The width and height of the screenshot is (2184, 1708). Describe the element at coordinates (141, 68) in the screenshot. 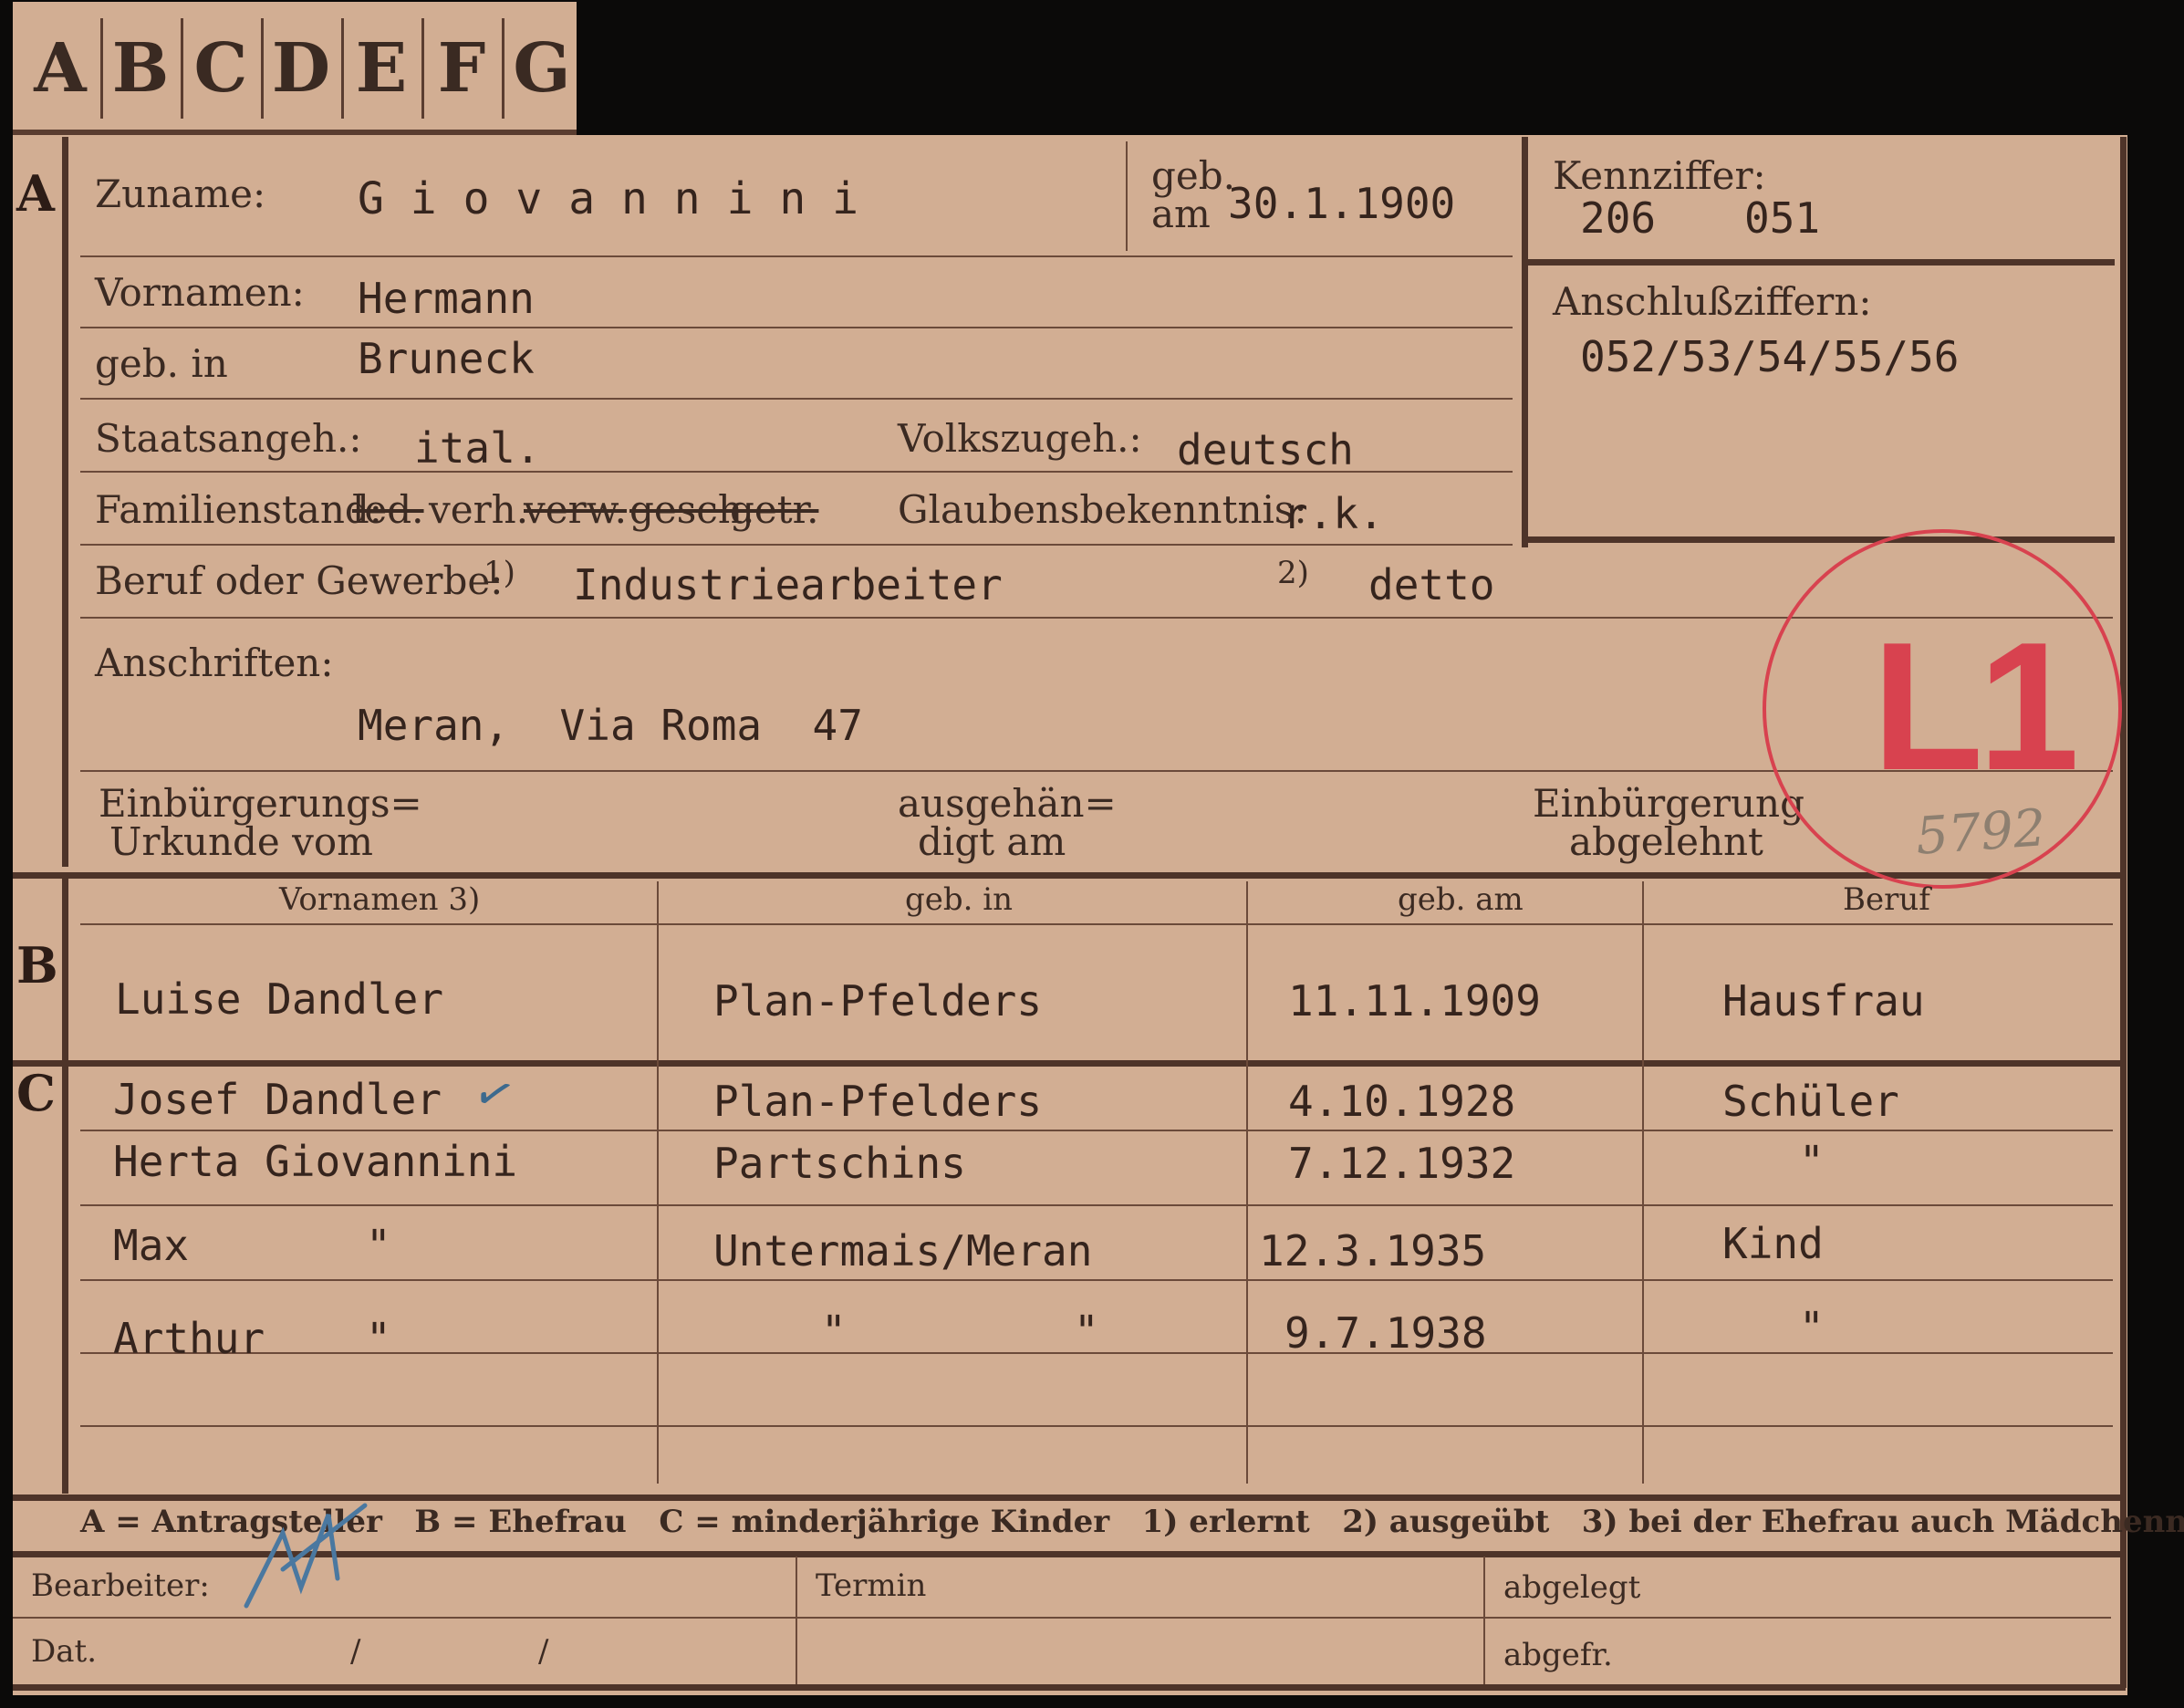

I see `tab-b: B` at that location.